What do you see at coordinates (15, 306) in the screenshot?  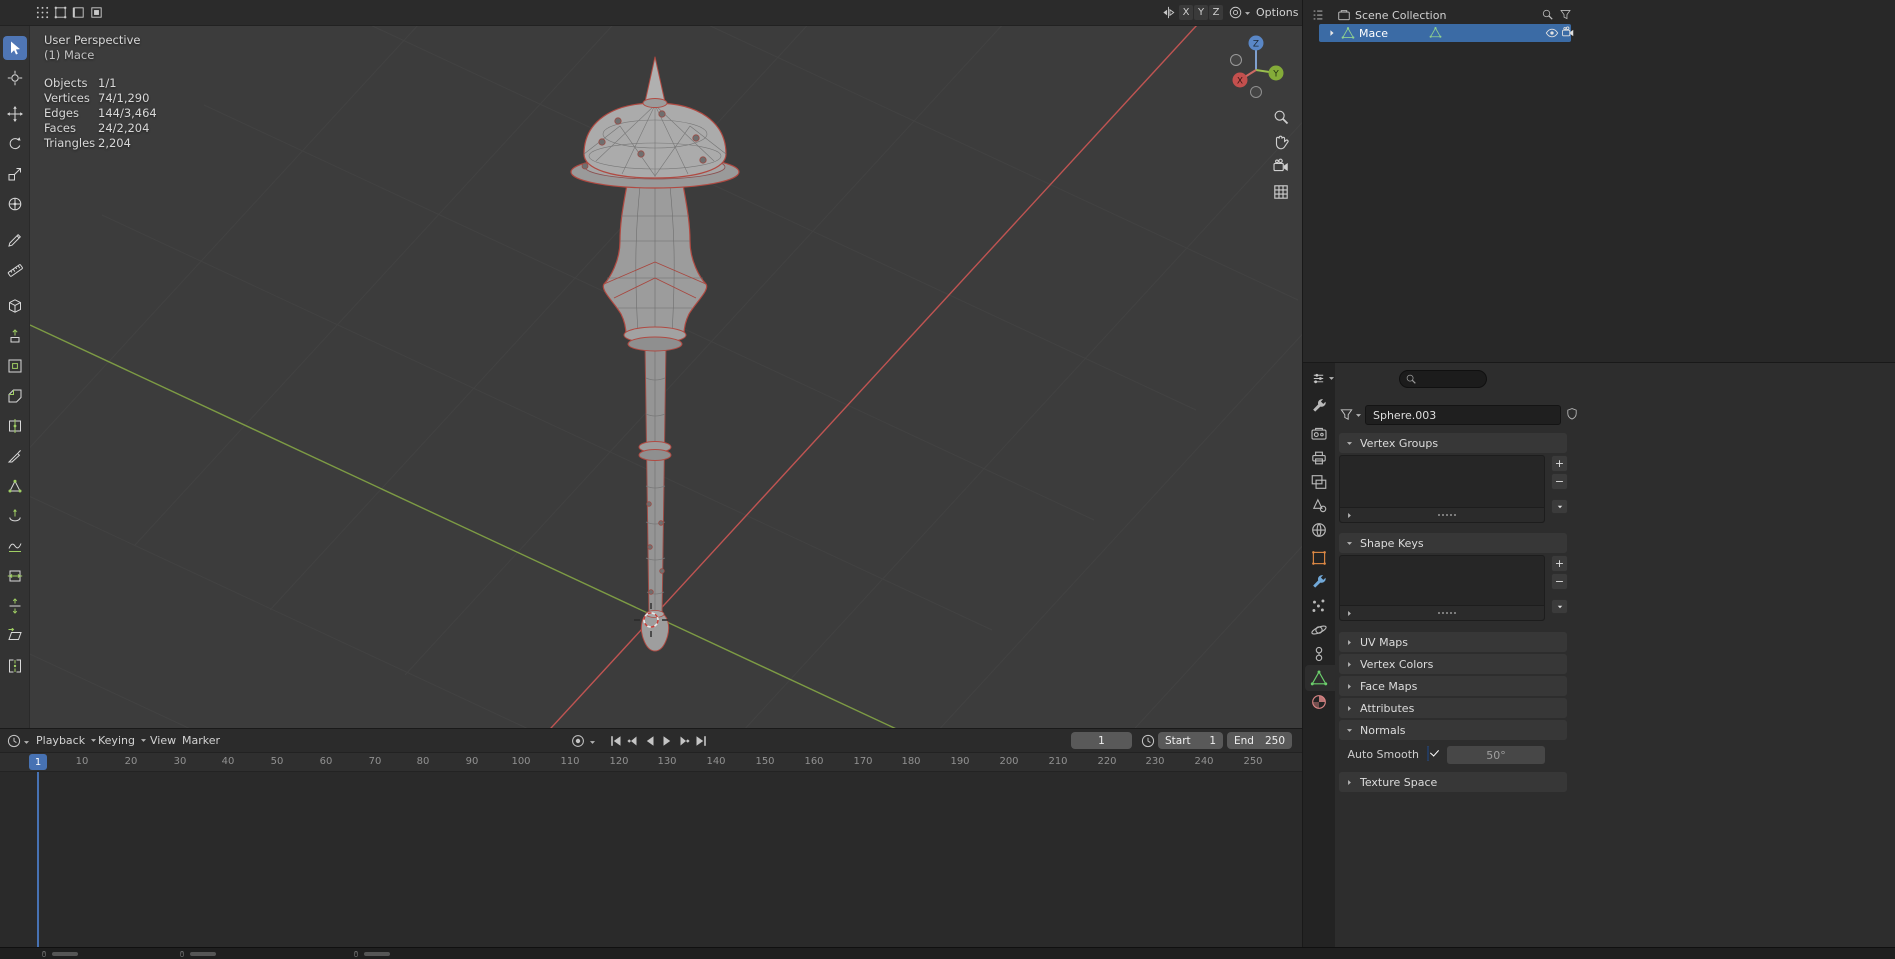 I see `tool-add-cube-button` at bounding box center [15, 306].